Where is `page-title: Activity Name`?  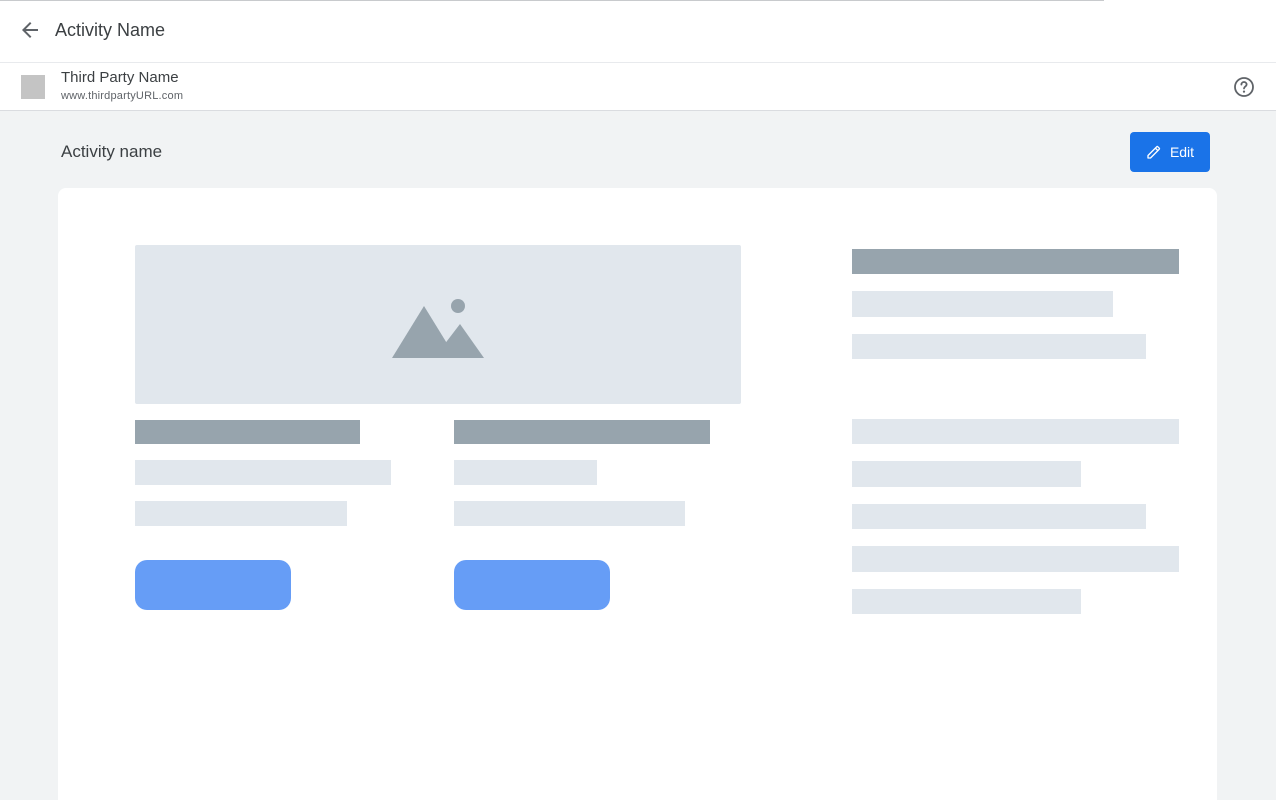
page-title: Activity Name is located at coordinates (110, 30).